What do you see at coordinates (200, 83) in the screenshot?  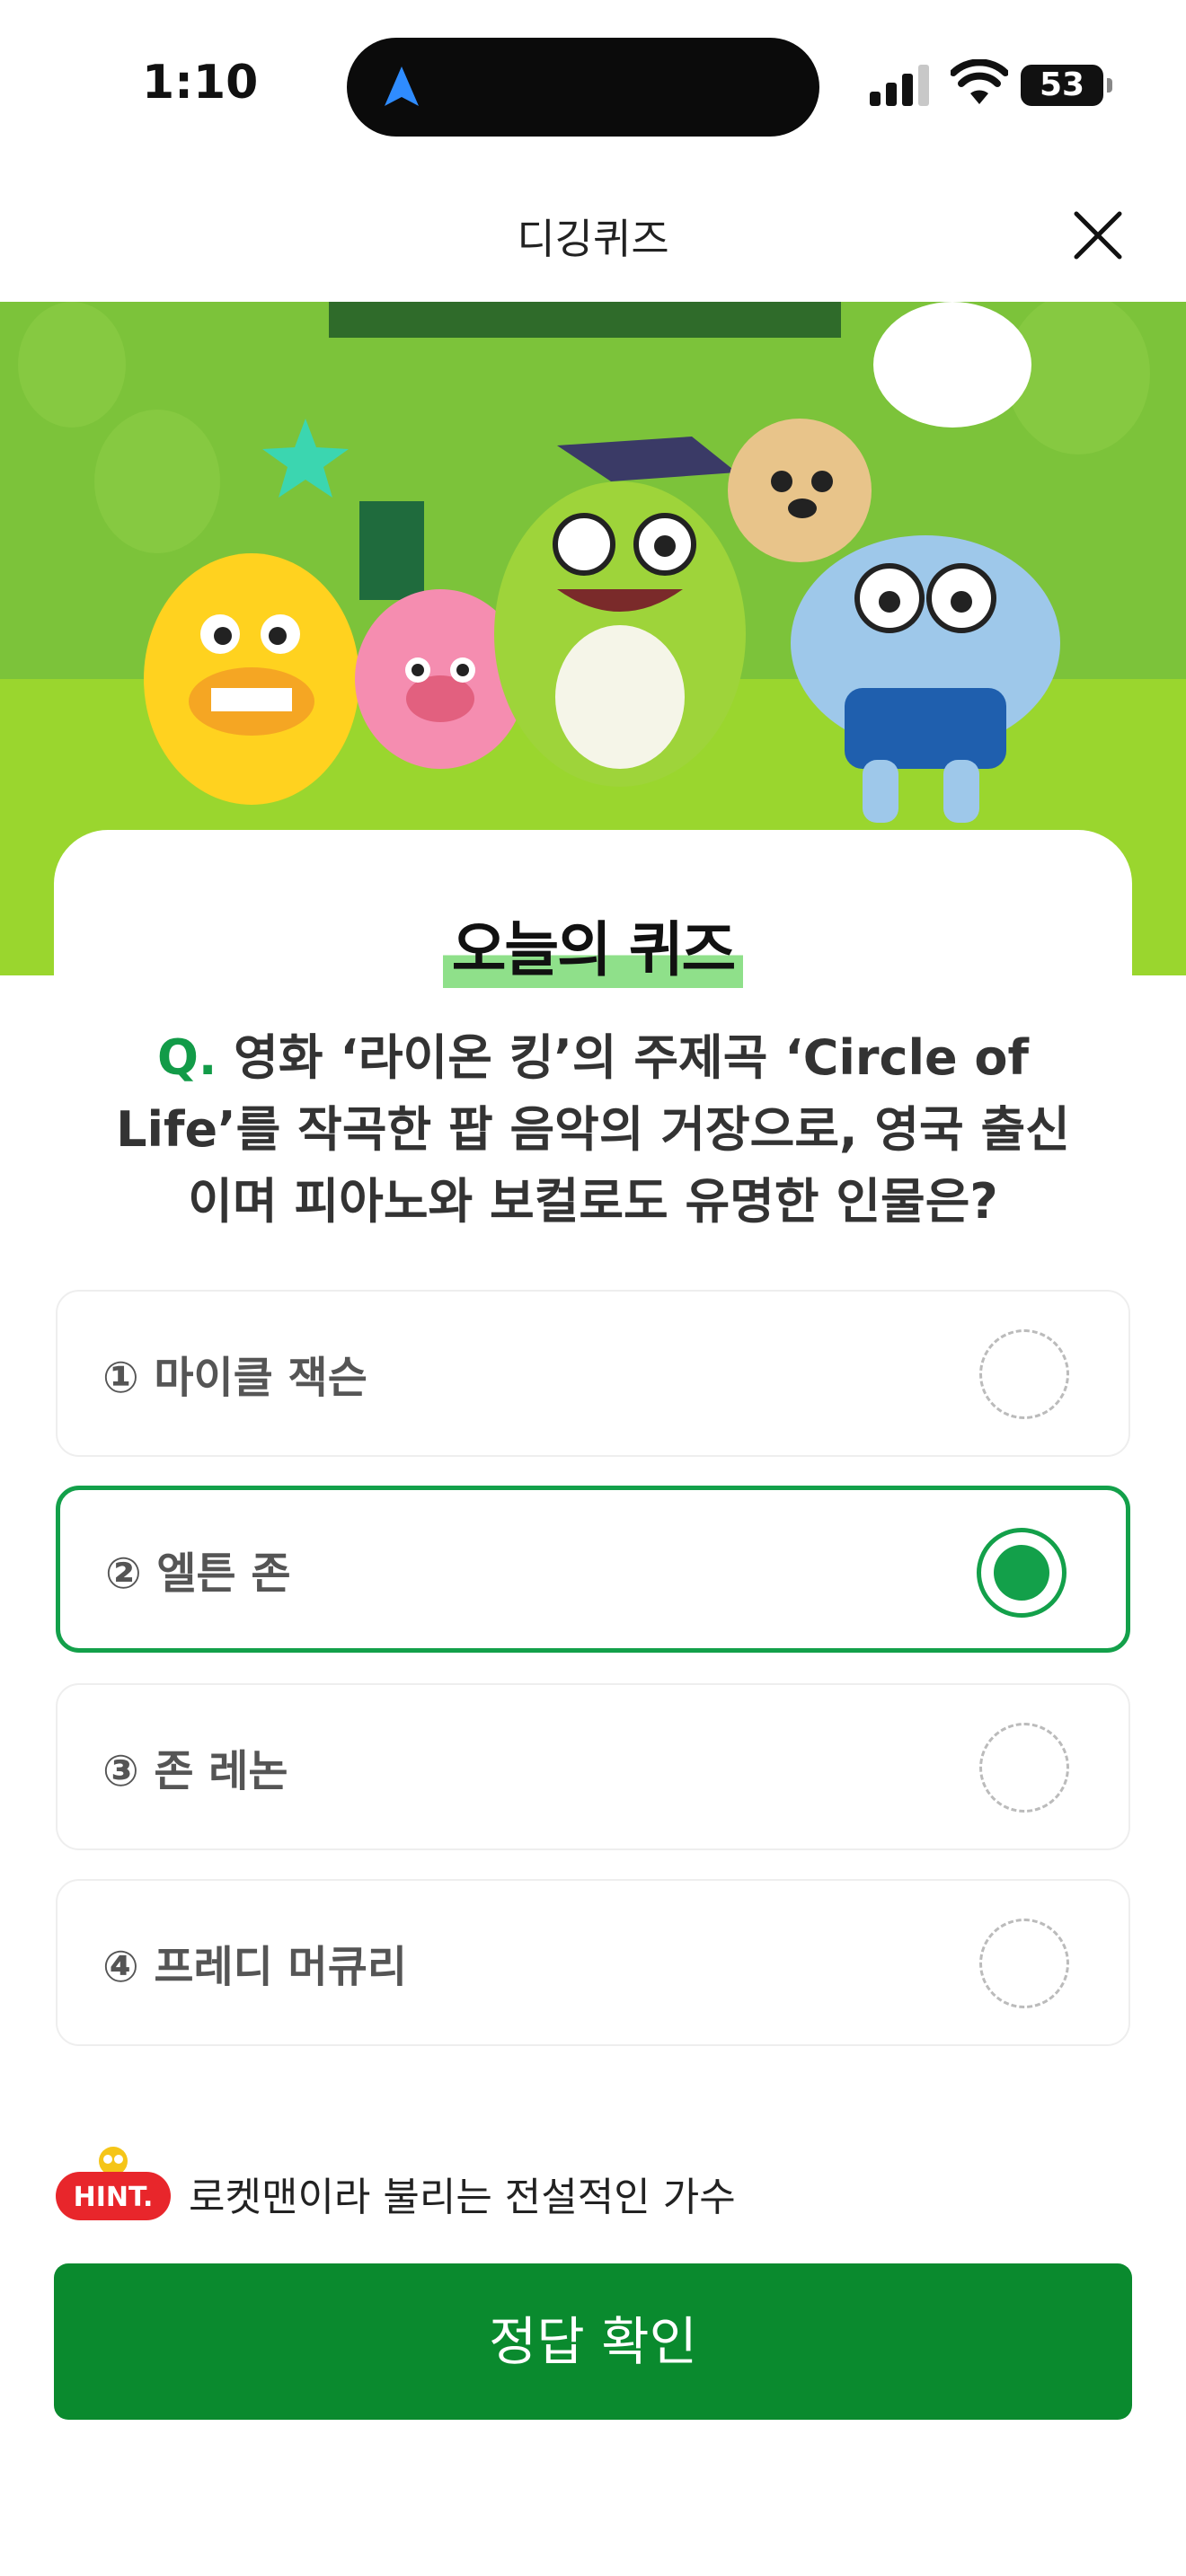 I see `status-time: 1:10` at bounding box center [200, 83].